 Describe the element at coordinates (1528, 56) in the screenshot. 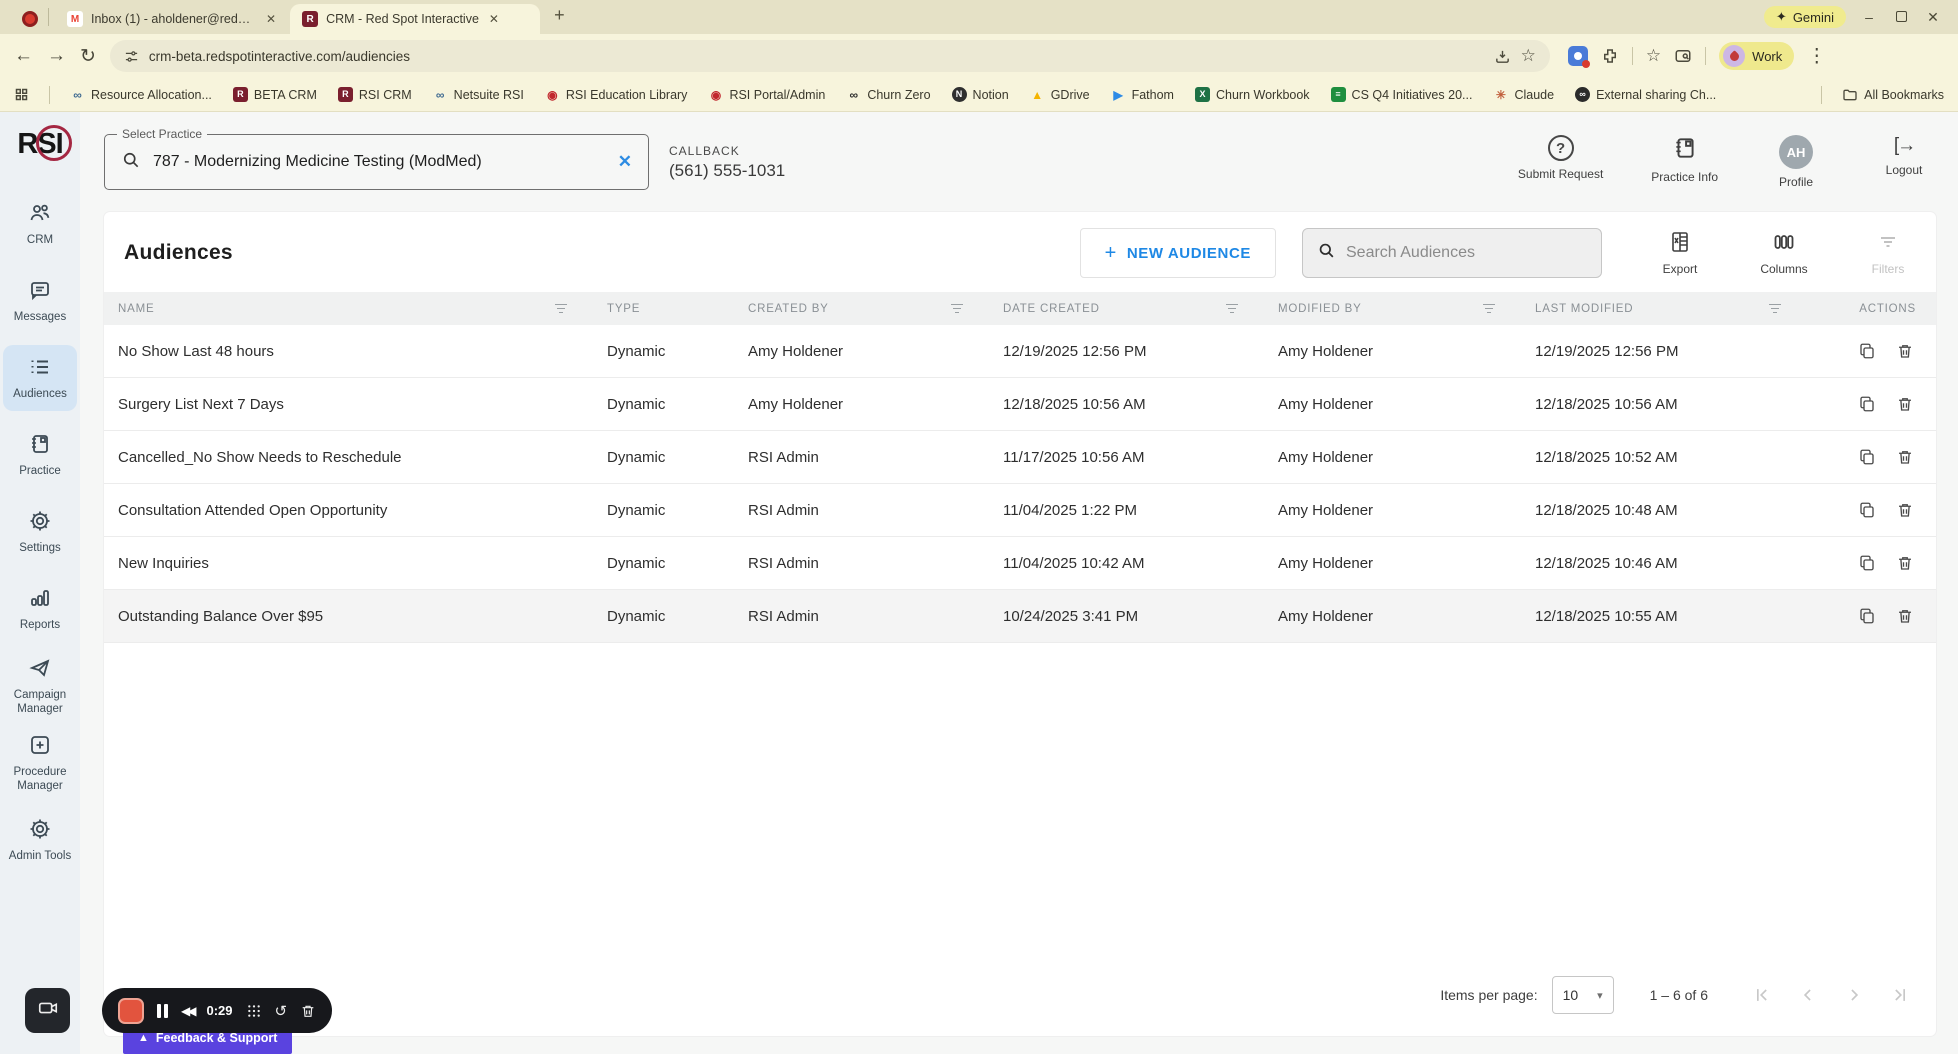

I see `bookmark-star-icon: ☆` at that location.